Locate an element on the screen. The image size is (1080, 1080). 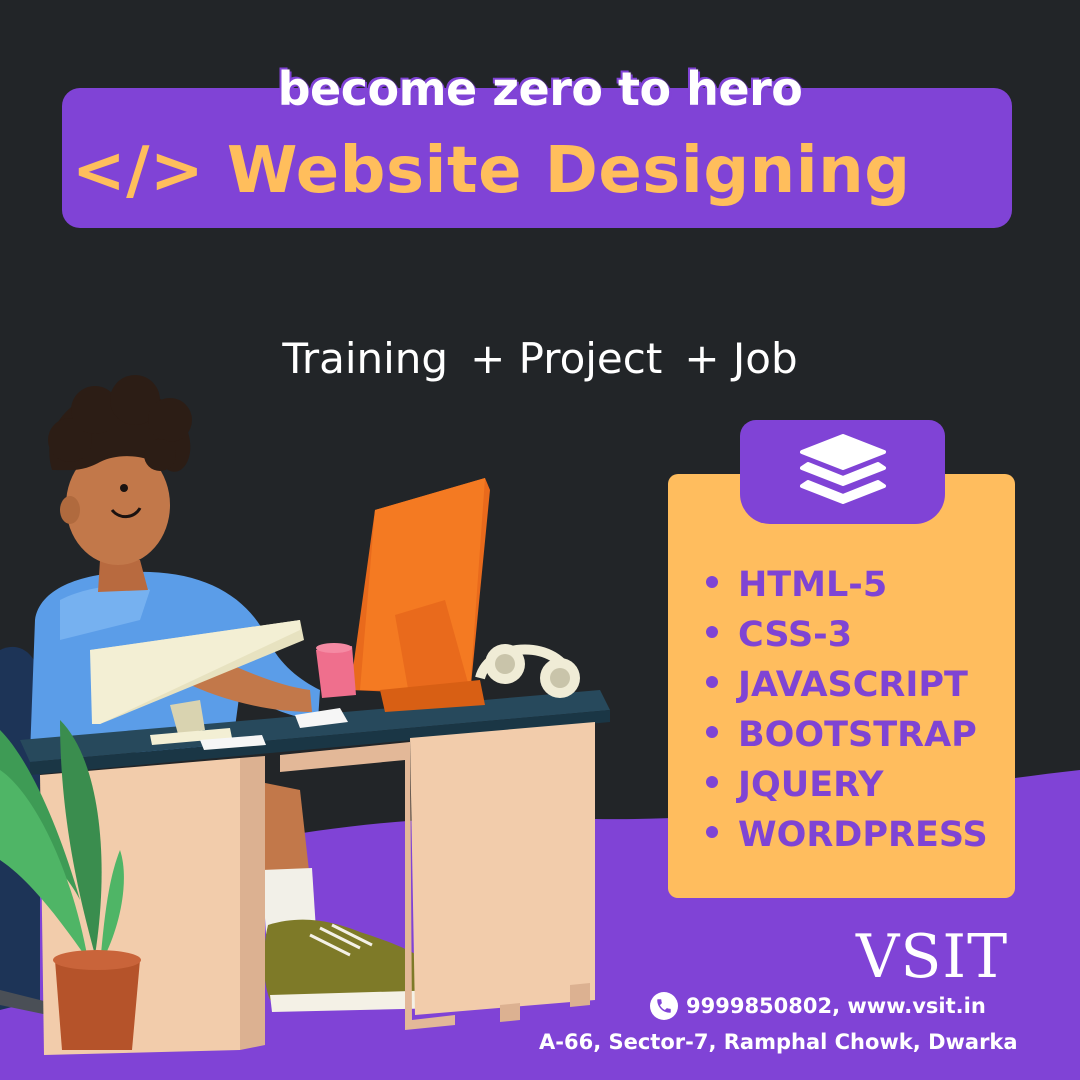
contact-line: 9999850802, www.vsit.in is located at coordinates (818, 1006).